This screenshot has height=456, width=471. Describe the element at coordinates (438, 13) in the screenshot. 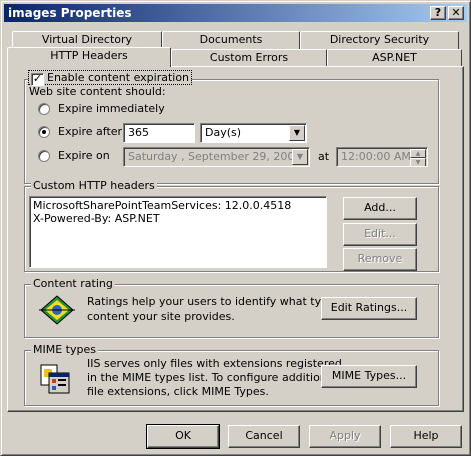

I see `help-caption-button: ?` at that location.